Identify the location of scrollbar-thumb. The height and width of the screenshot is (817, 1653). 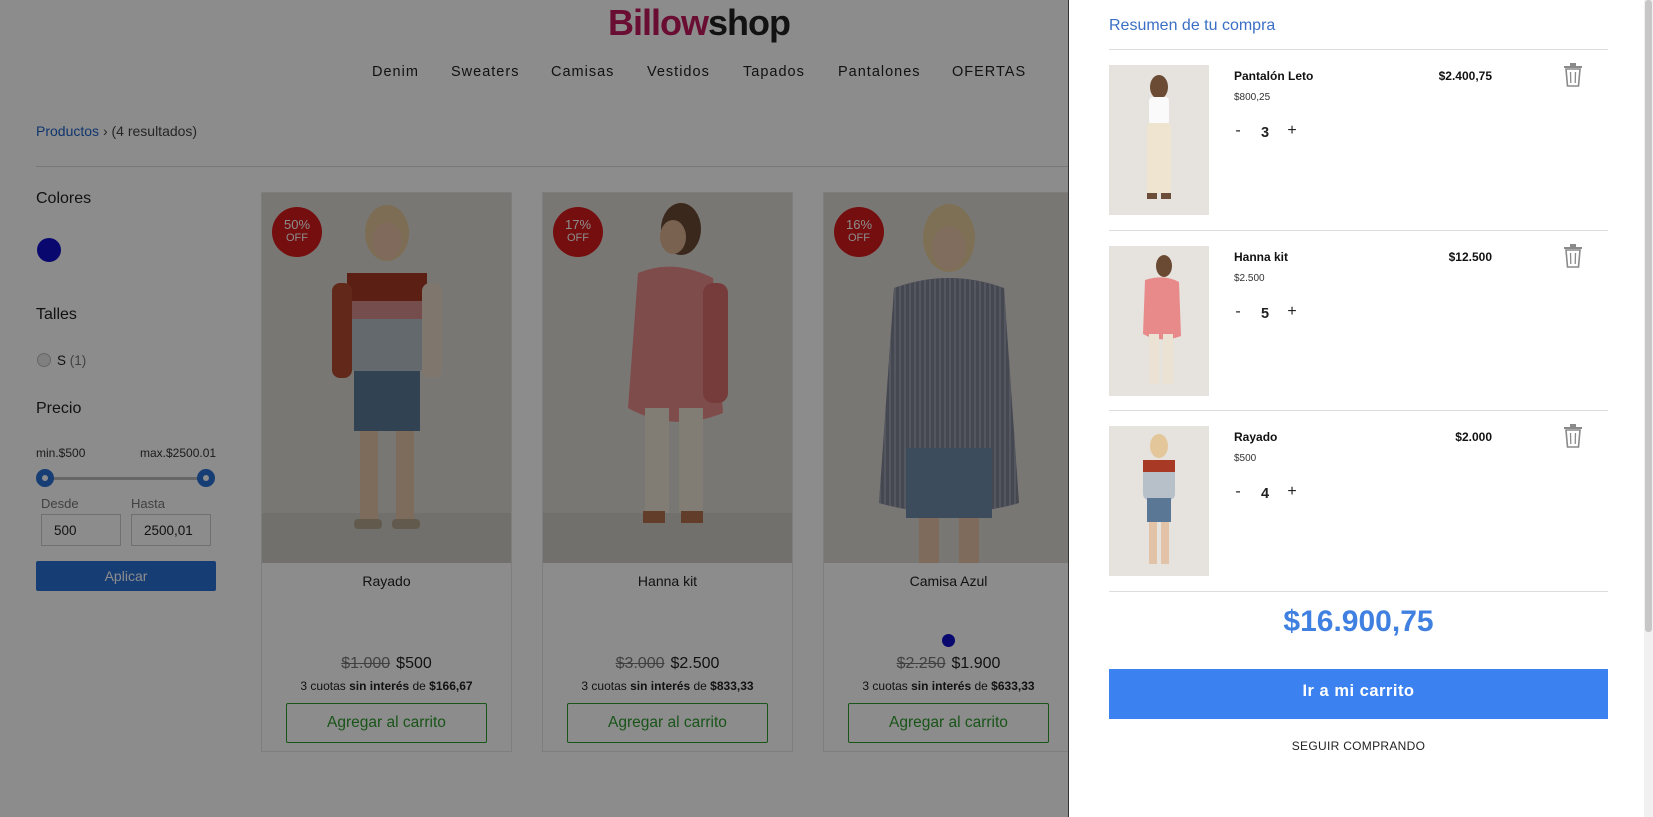
(1648, 316).